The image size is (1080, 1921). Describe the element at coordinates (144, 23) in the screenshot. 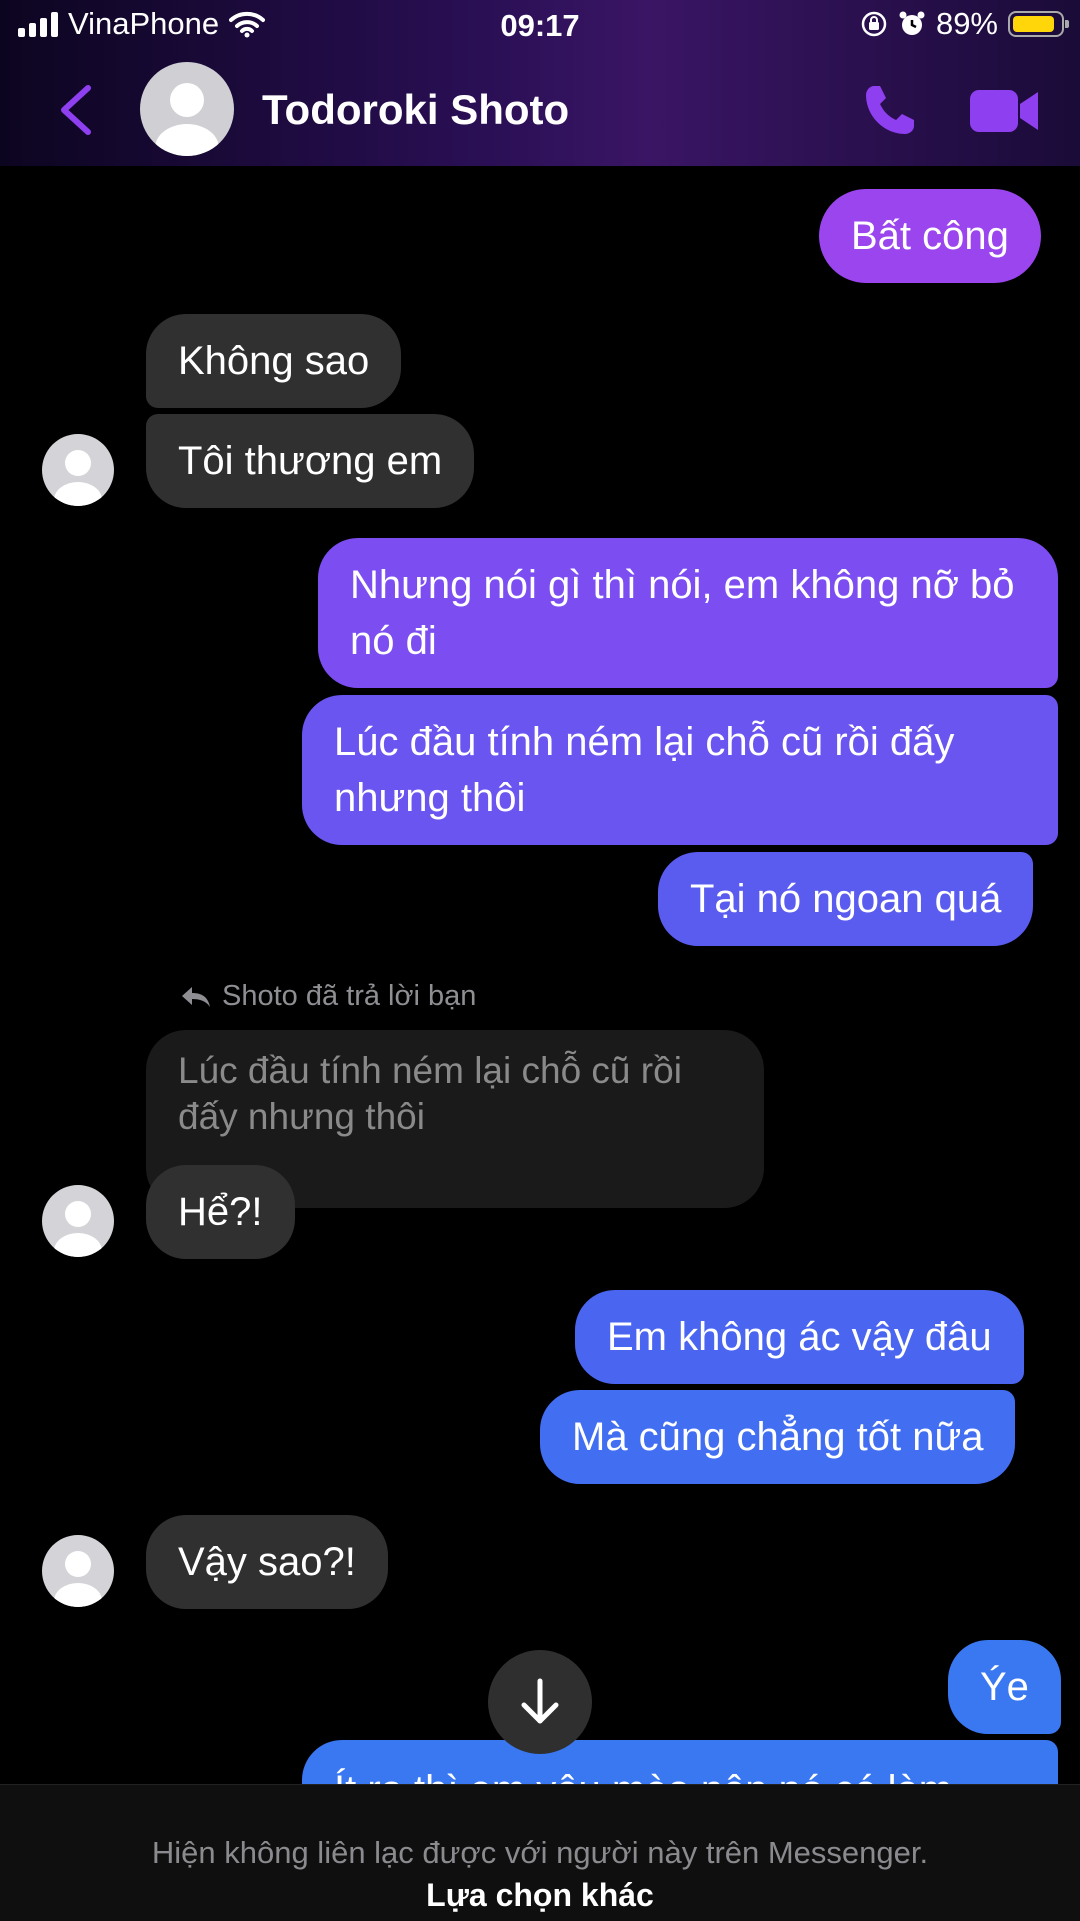

I see `carrier-name: VinaPhone` at that location.